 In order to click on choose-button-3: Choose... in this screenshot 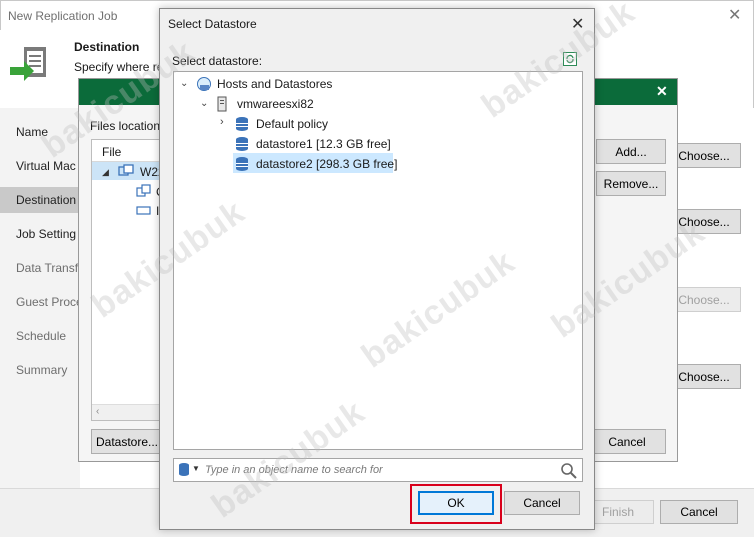, I will do `click(704, 299)`.